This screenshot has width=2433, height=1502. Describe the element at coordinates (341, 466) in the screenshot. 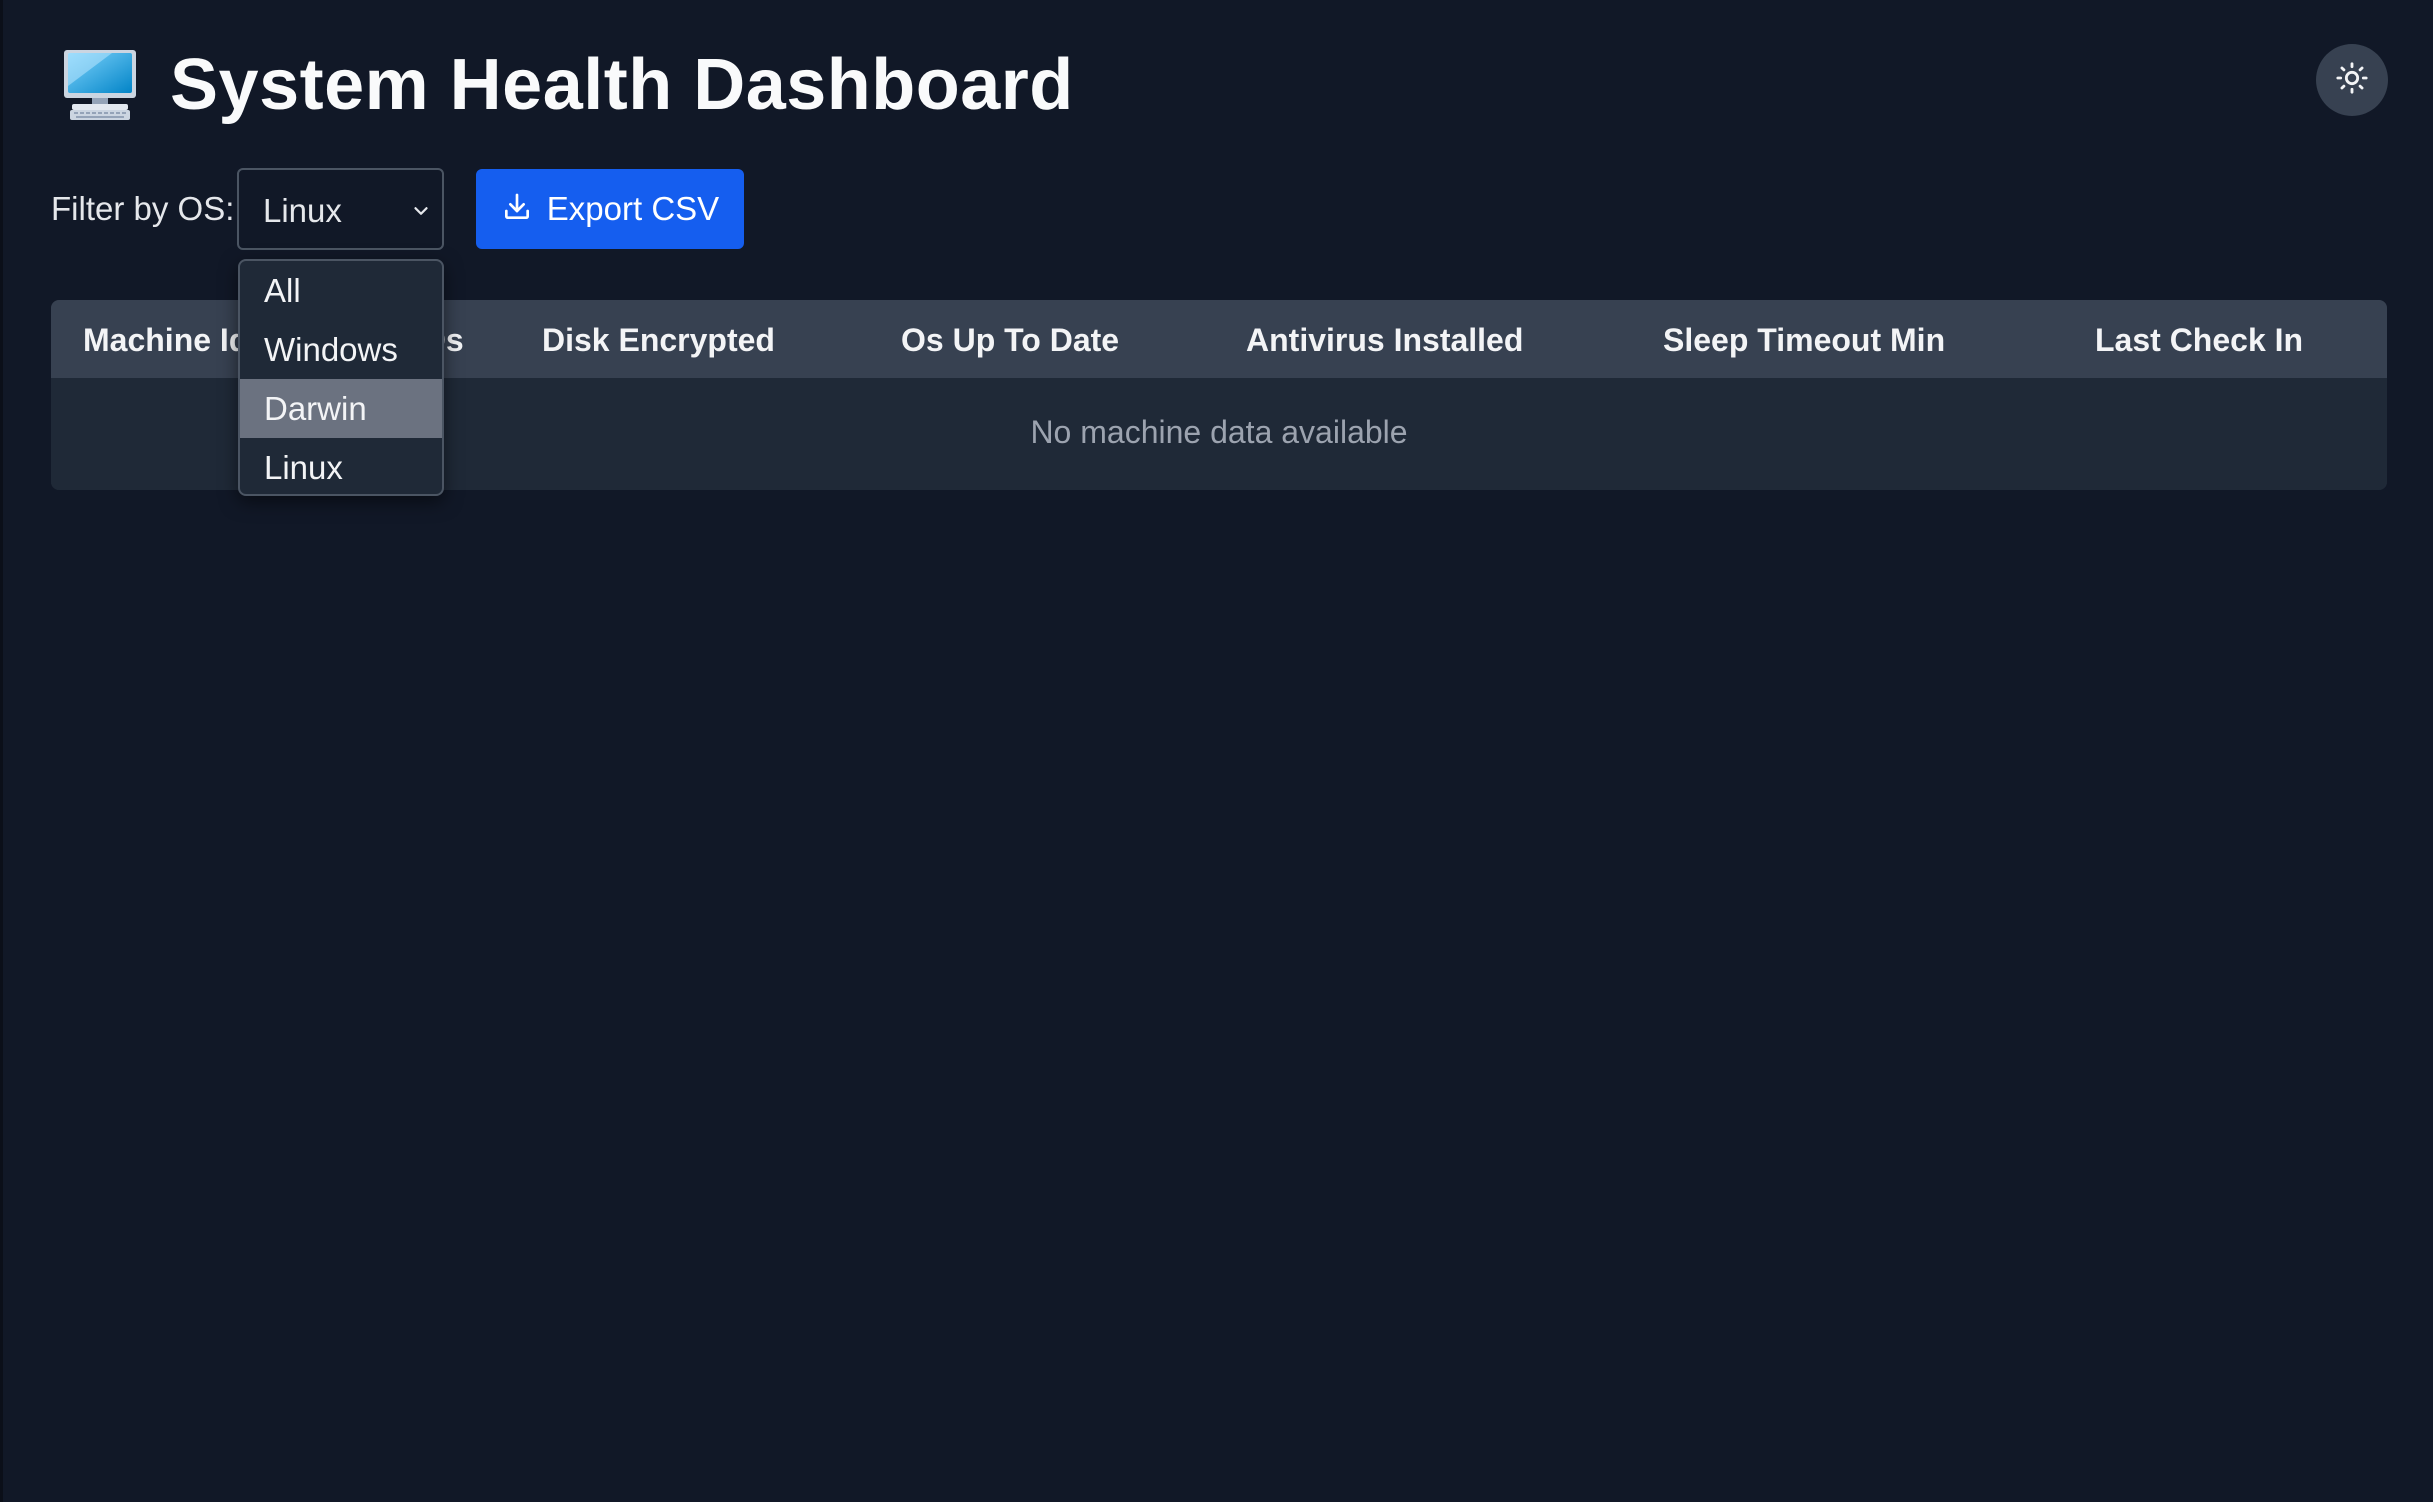

I see `os-option-linux: Linux` at that location.